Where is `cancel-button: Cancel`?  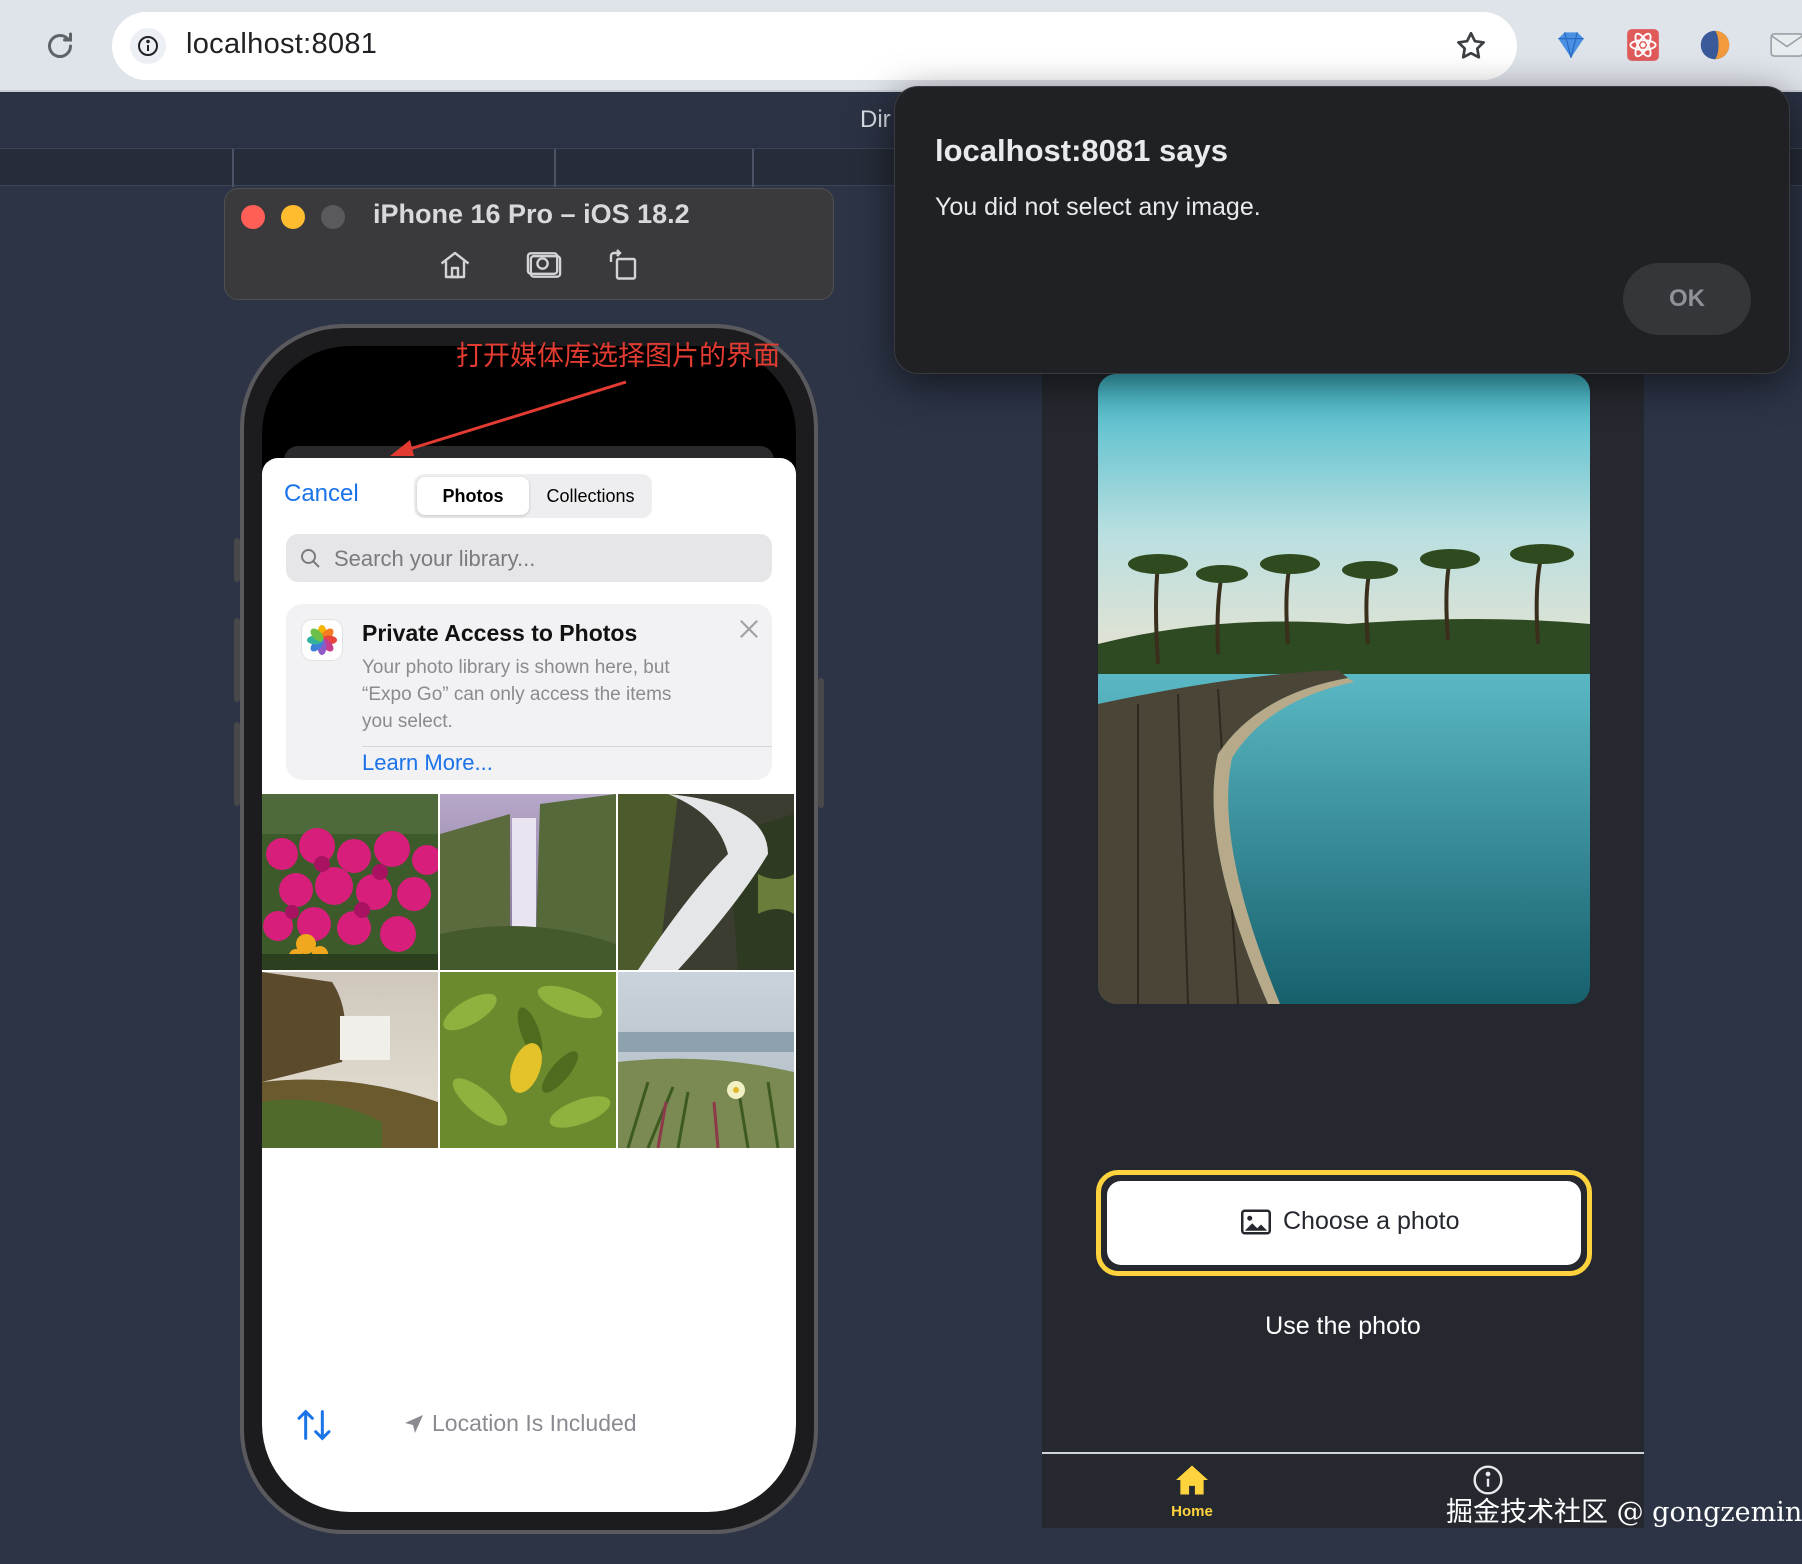
cancel-button: Cancel is located at coordinates (321, 494).